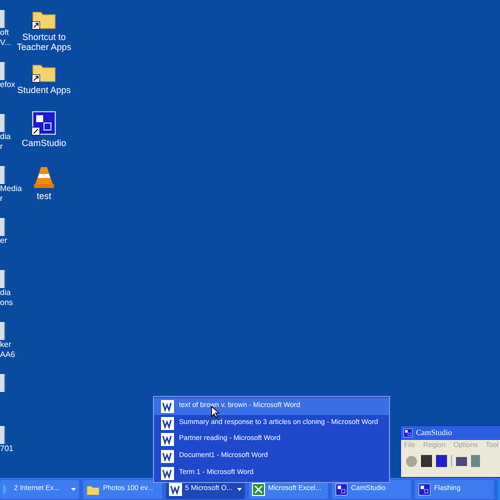 This screenshot has width=500, height=500. I want to click on record-button, so click(411, 461).